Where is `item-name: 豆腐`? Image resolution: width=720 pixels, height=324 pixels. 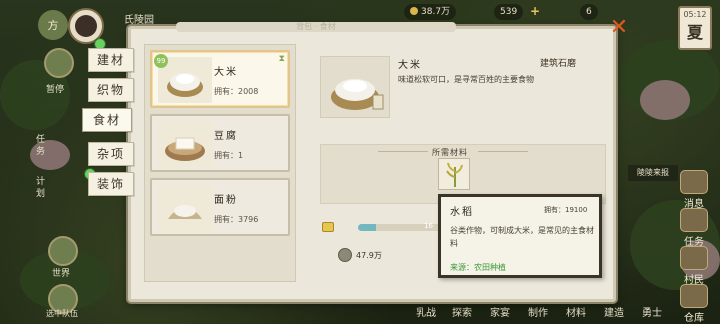 item-name: 豆腐 is located at coordinates (226, 136).